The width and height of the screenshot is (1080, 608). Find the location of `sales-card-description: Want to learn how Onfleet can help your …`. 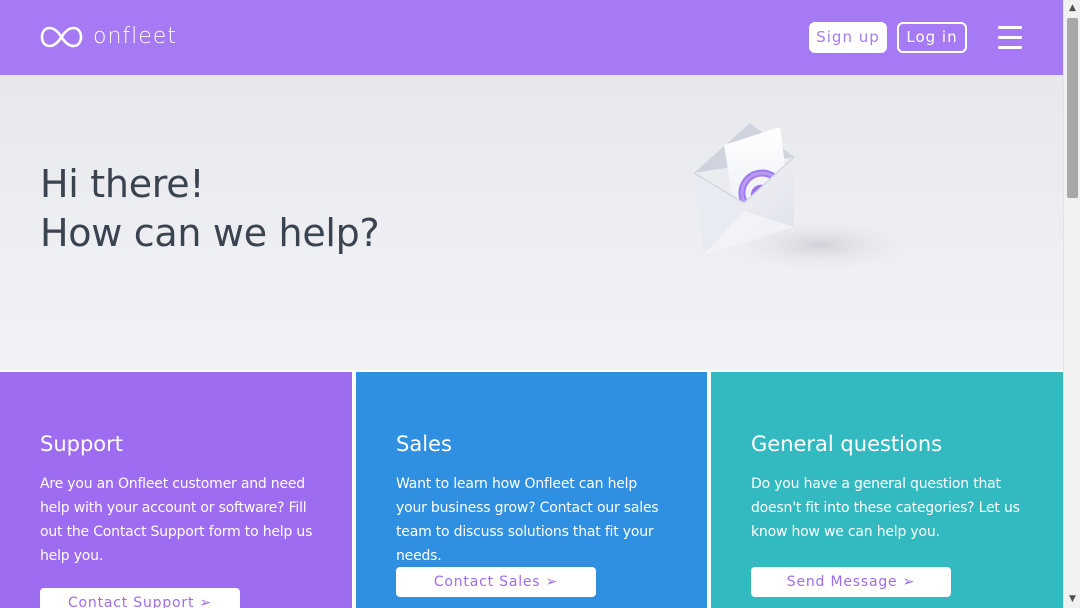

sales-card-description: Want to learn how Onfleet can help your … is located at coordinates (527, 520).